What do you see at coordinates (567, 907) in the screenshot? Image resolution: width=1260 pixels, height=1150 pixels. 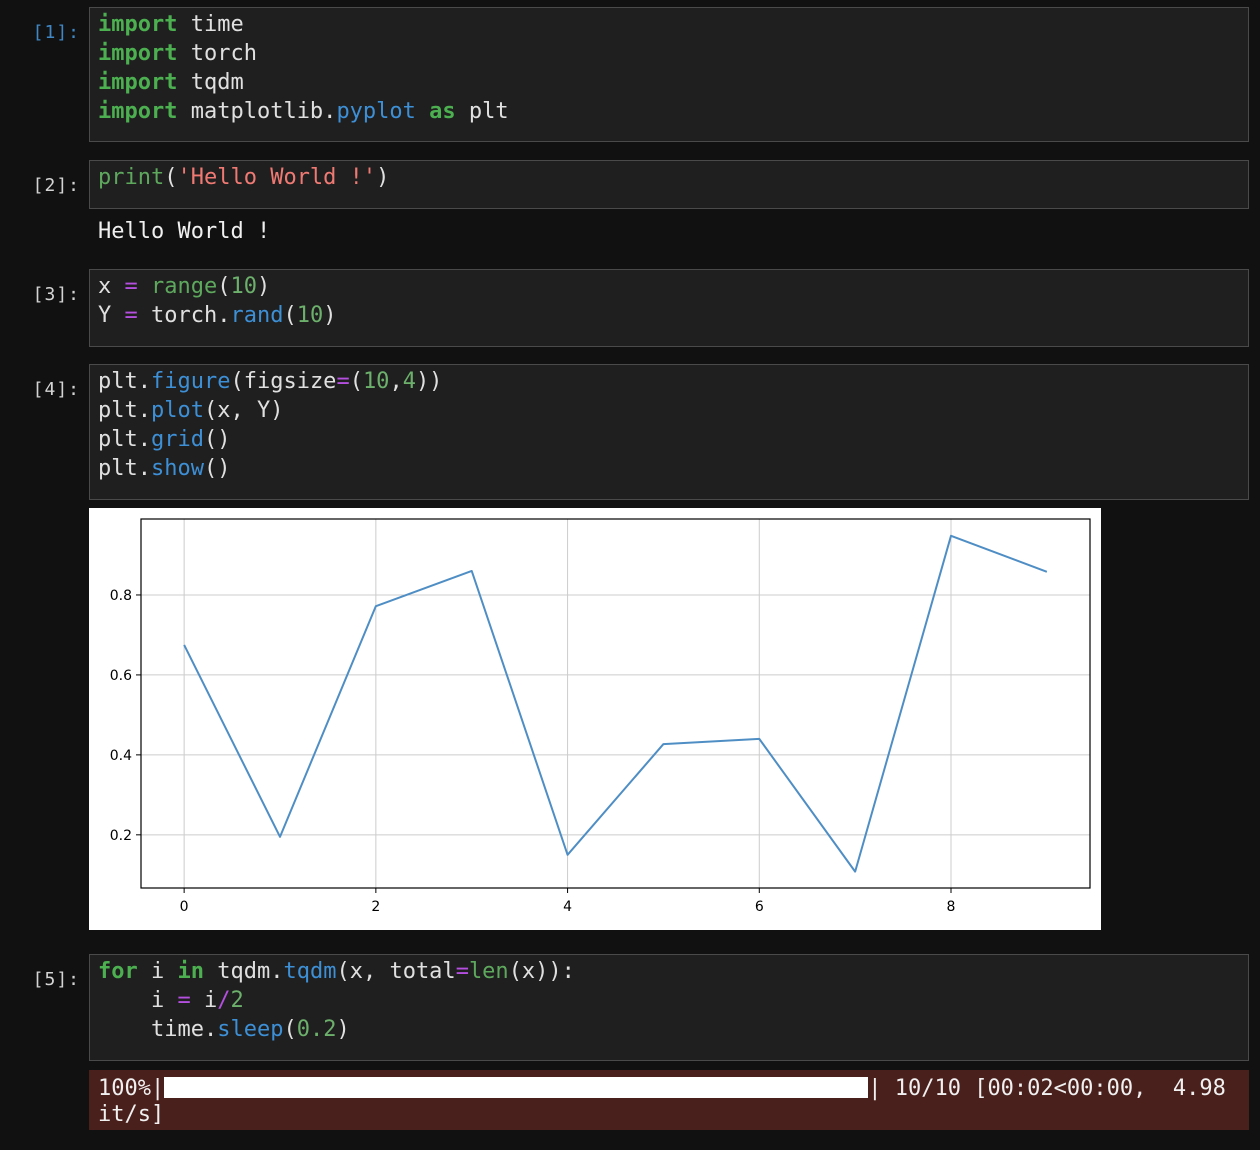 I see `x-tick-label: 4` at bounding box center [567, 907].